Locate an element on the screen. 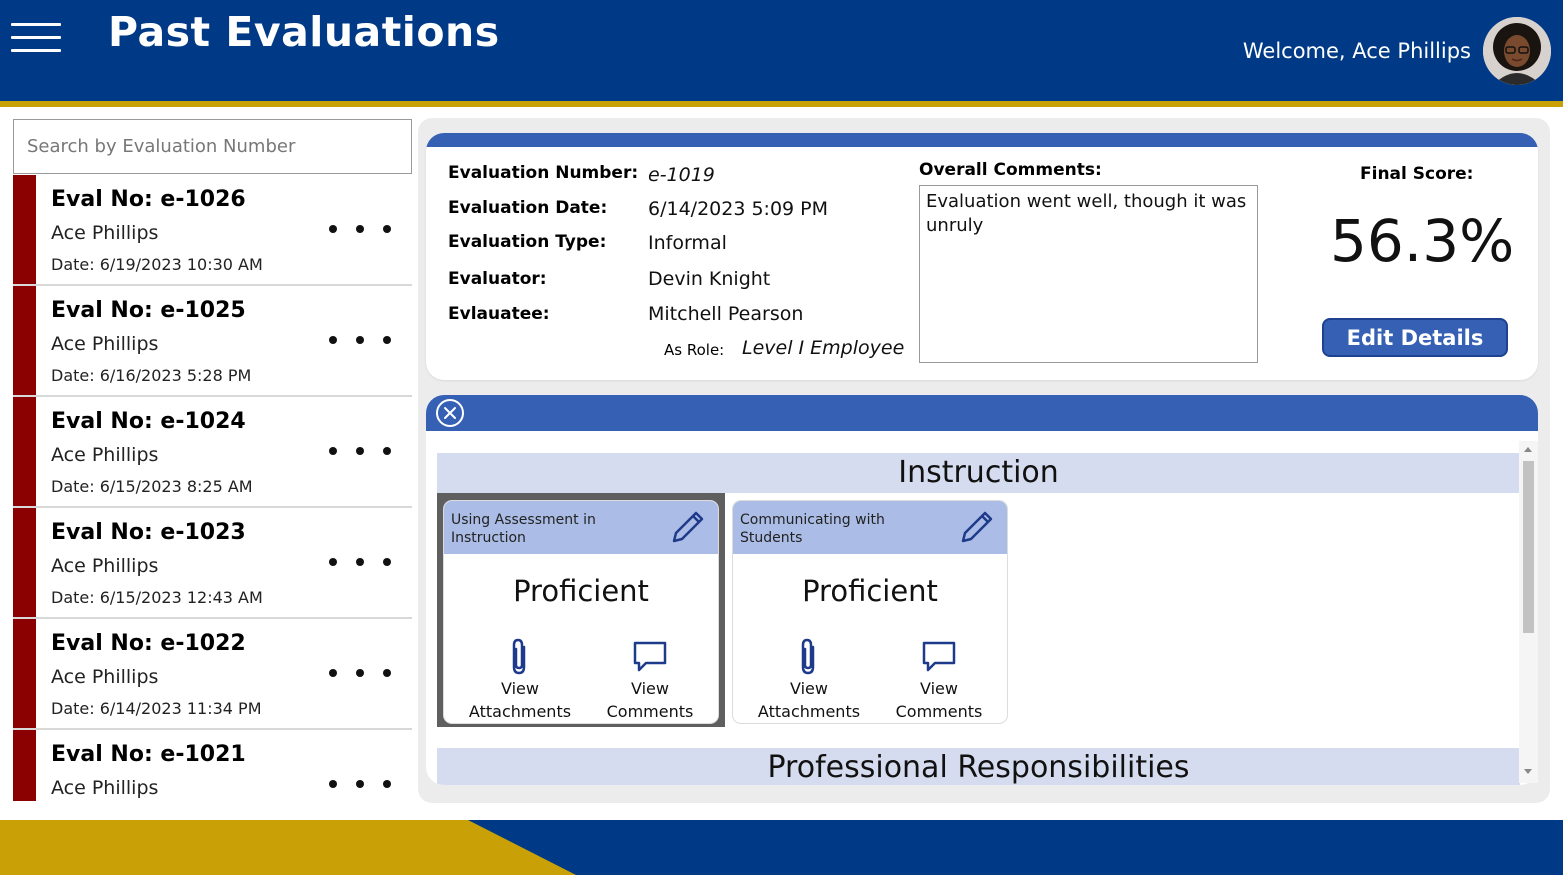 This screenshot has width=1563, height=875. eval-type-label: Evaluation Type: is located at coordinates (527, 242).